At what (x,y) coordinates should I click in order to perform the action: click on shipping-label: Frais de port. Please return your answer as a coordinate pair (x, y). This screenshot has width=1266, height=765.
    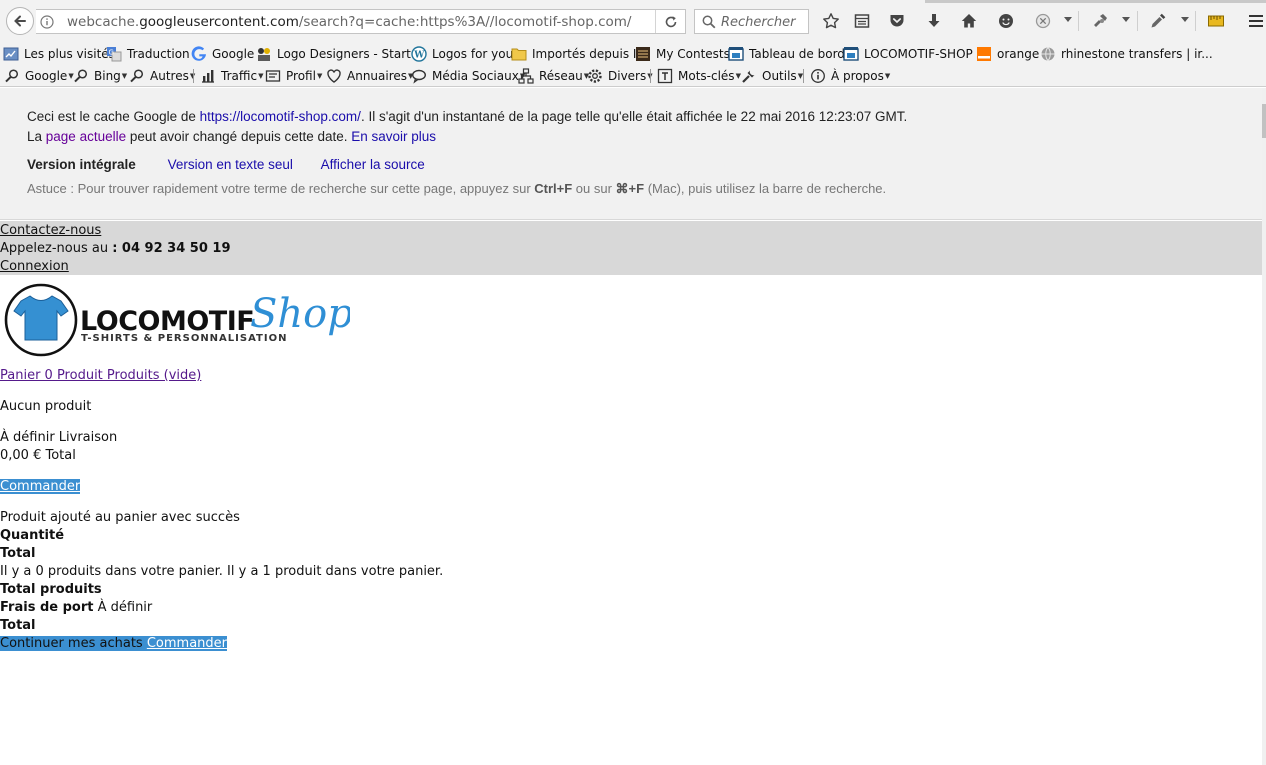
    Looking at the image, I should click on (47, 607).